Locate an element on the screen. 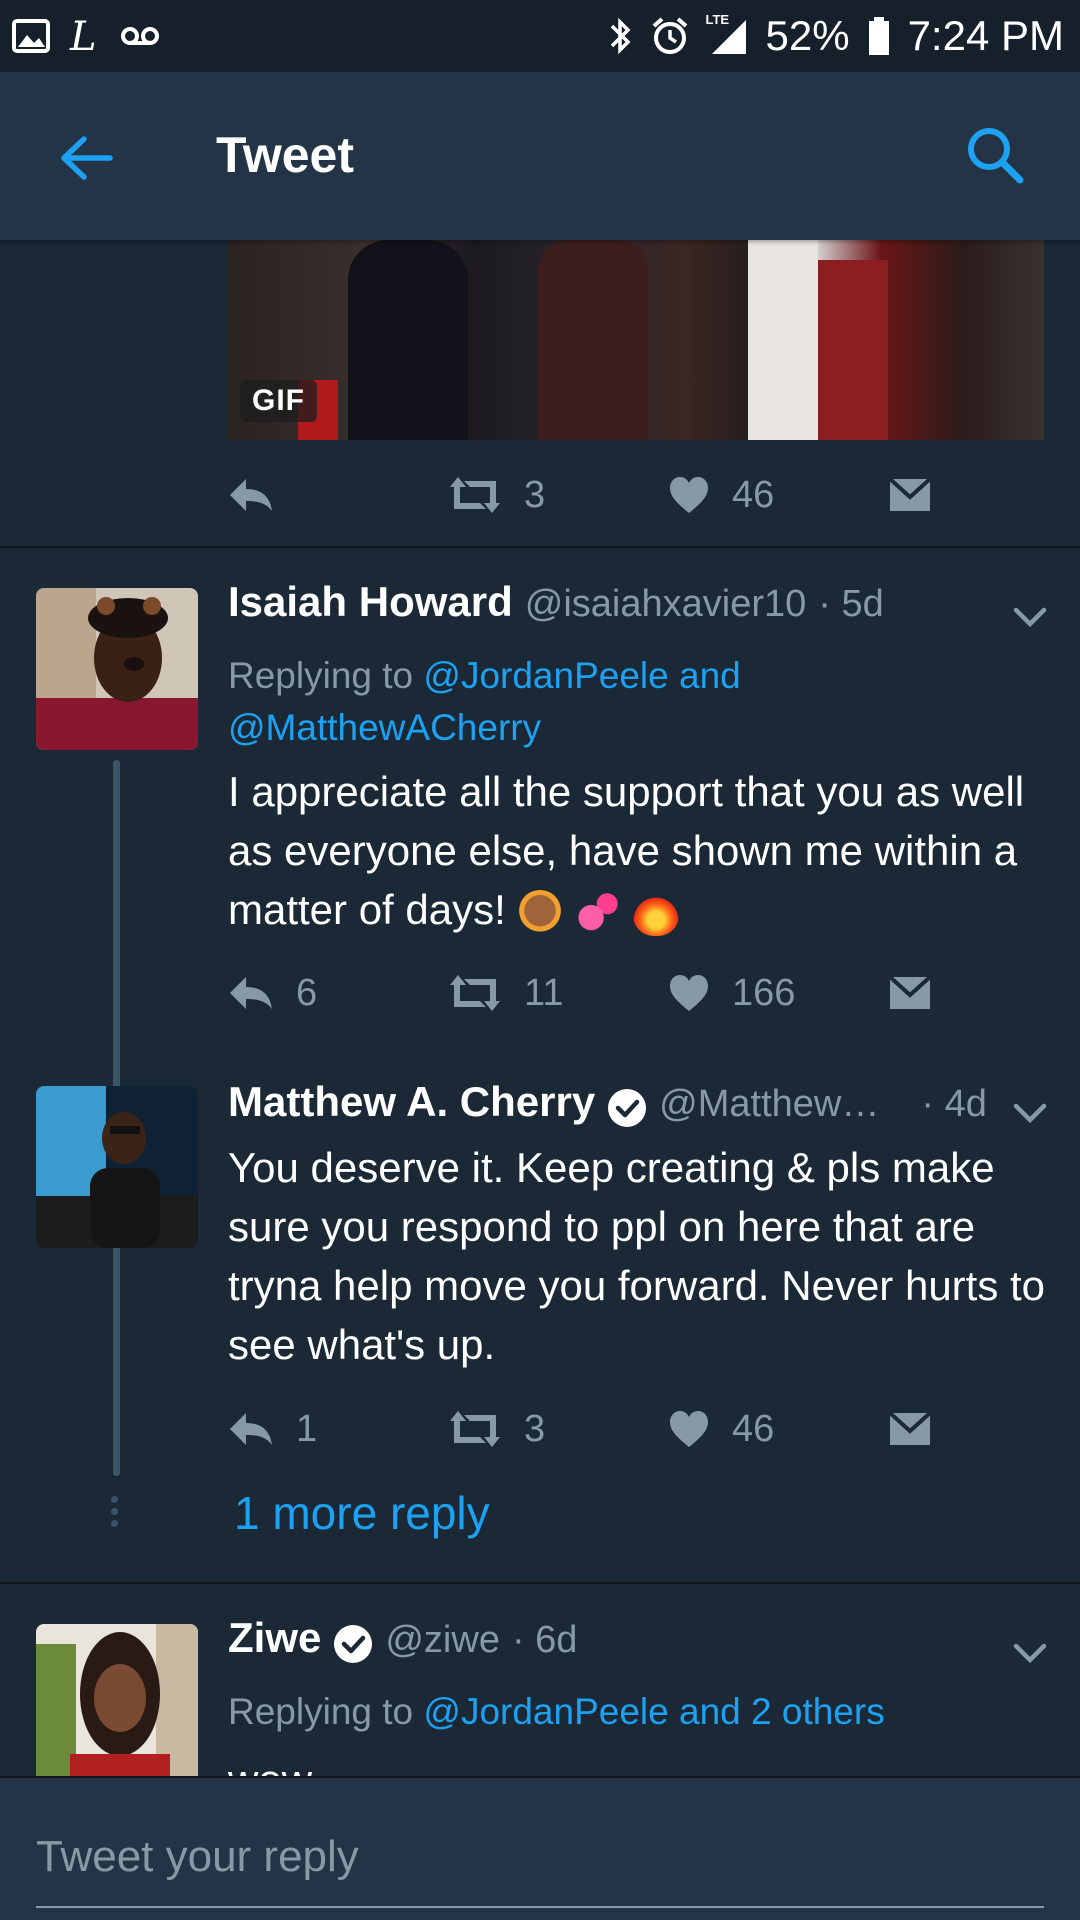 The width and height of the screenshot is (1080, 1920). more-replies-link: 1 more reply is located at coordinates (362, 1513).